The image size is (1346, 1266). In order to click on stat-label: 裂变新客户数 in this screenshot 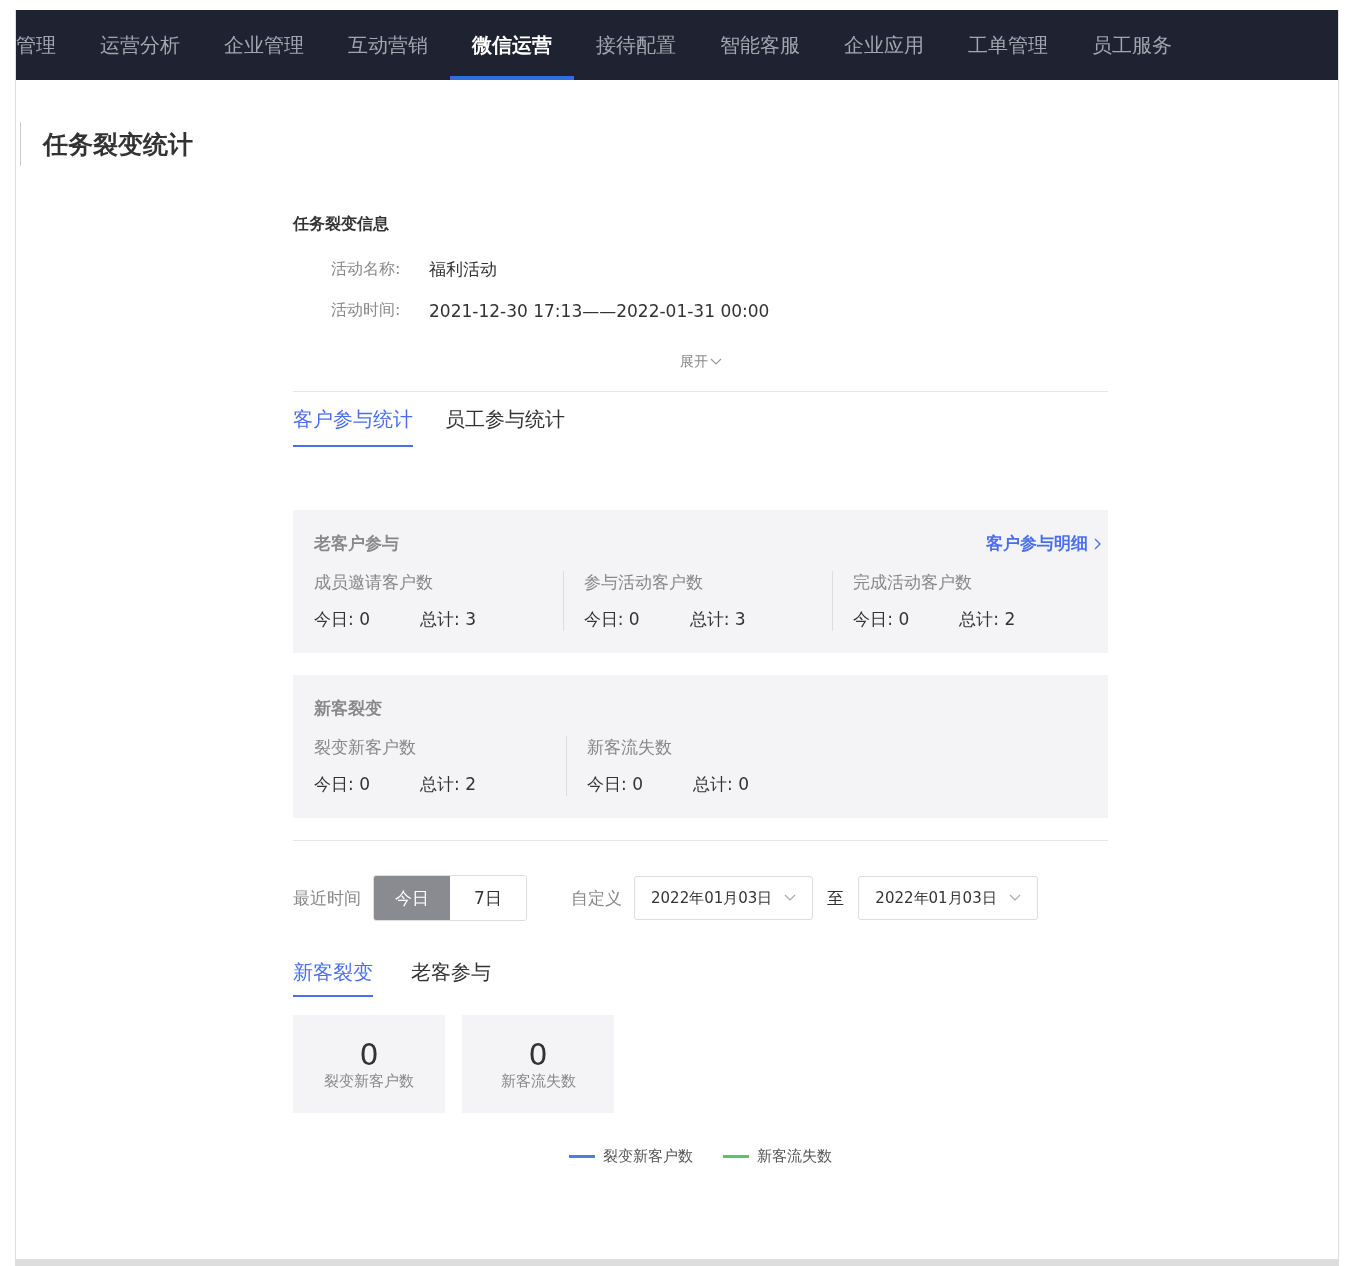, I will do `click(369, 1081)`.